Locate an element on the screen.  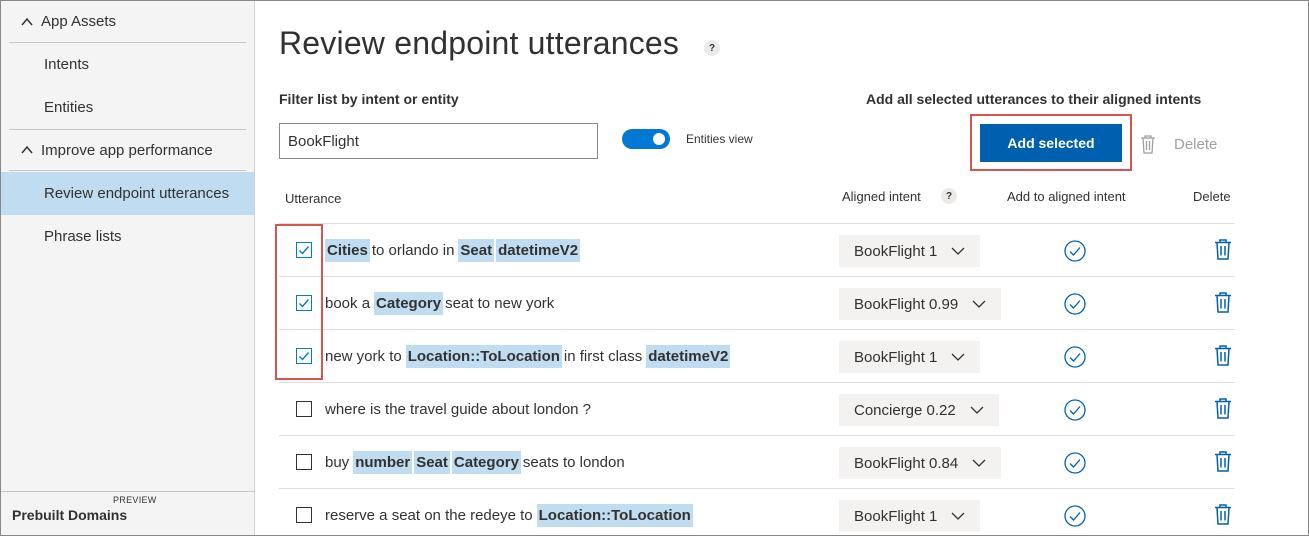
sidebar-item-review-endpoint-utterances: Review endpoint utterances is located at coordinates (127, 193).